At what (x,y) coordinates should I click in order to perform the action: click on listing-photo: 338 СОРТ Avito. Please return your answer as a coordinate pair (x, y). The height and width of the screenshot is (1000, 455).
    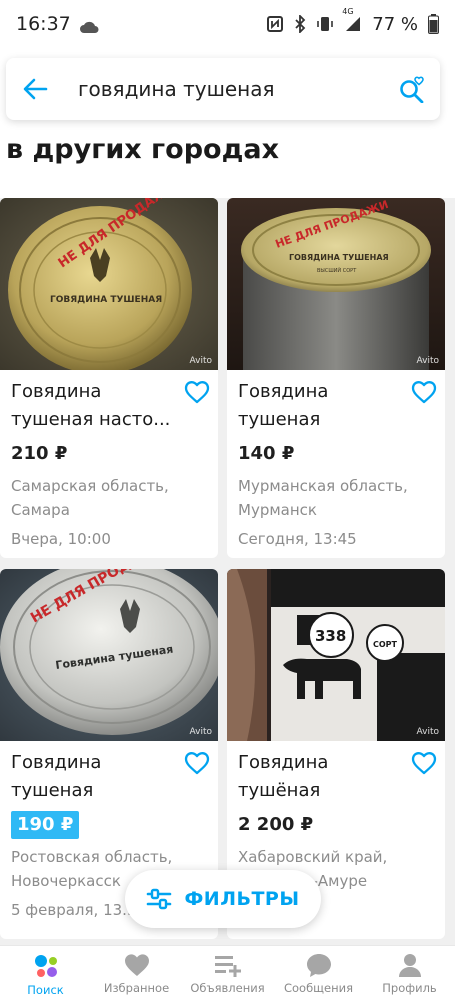
    Looking at the image, I should click on (336, 655).